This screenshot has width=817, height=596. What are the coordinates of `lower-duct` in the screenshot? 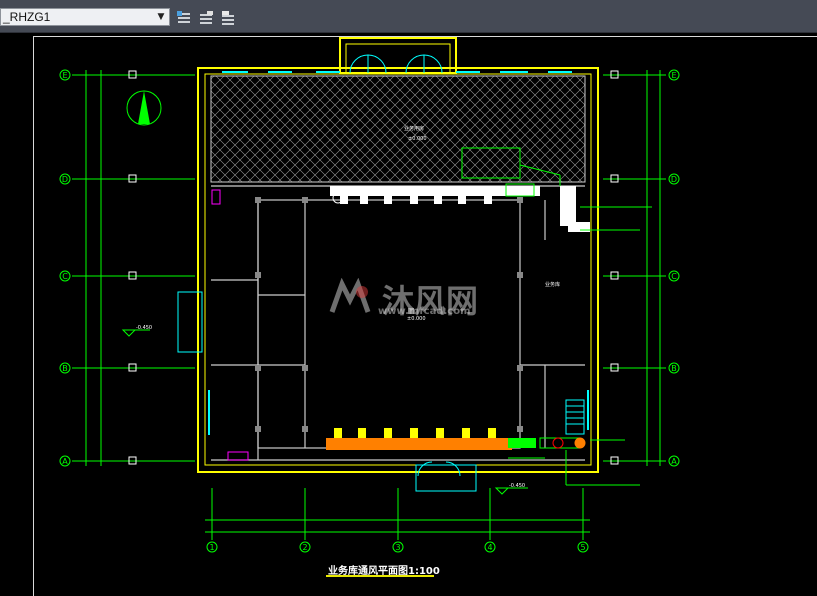 It's located at (456, 439).